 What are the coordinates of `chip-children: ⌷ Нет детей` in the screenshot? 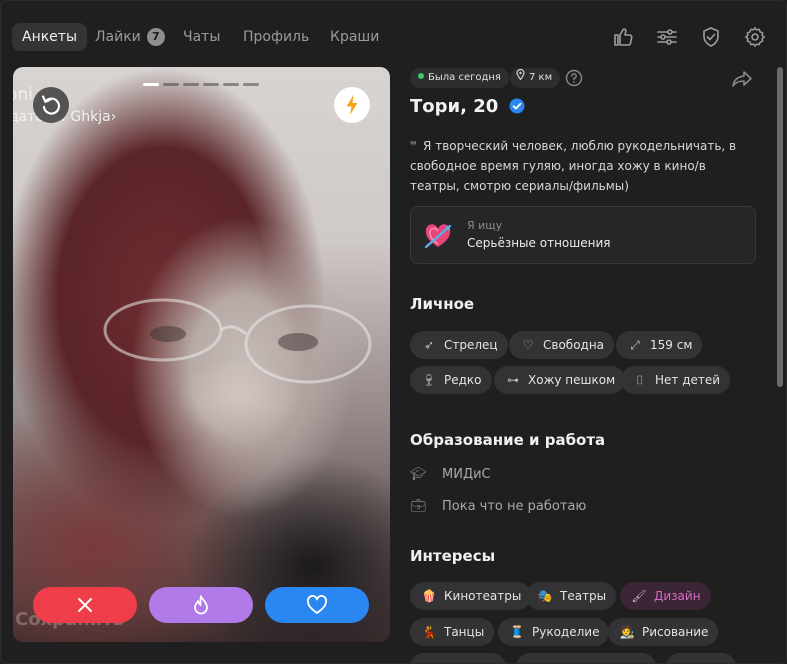 It's located at (676, 380).